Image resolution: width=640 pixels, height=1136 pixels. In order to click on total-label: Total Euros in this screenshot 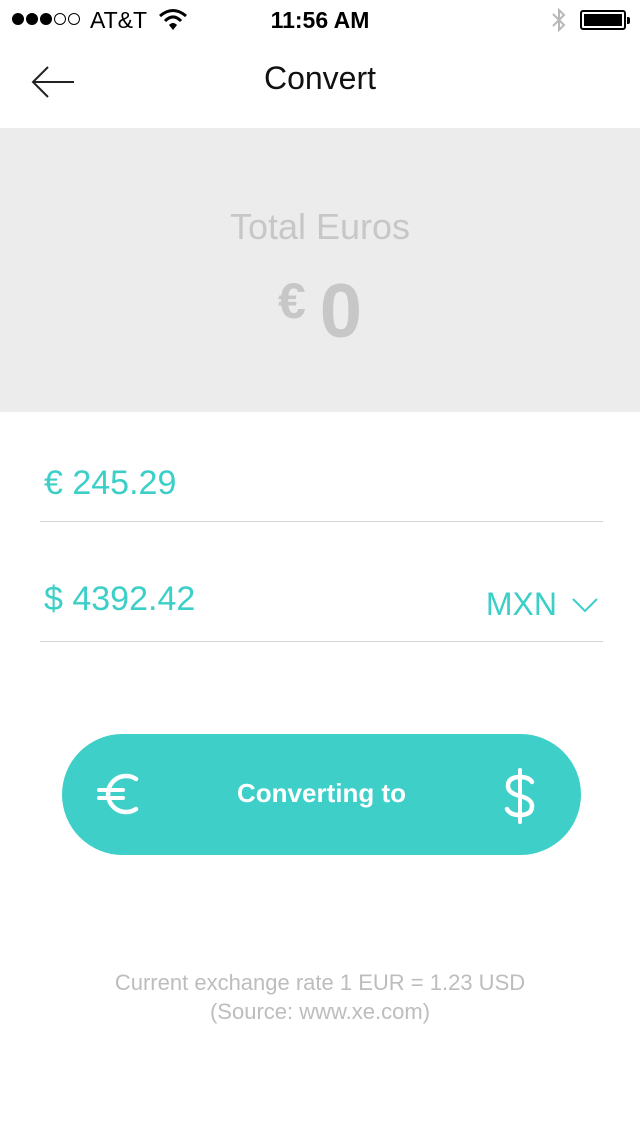, I will do `click(320, 226)`.